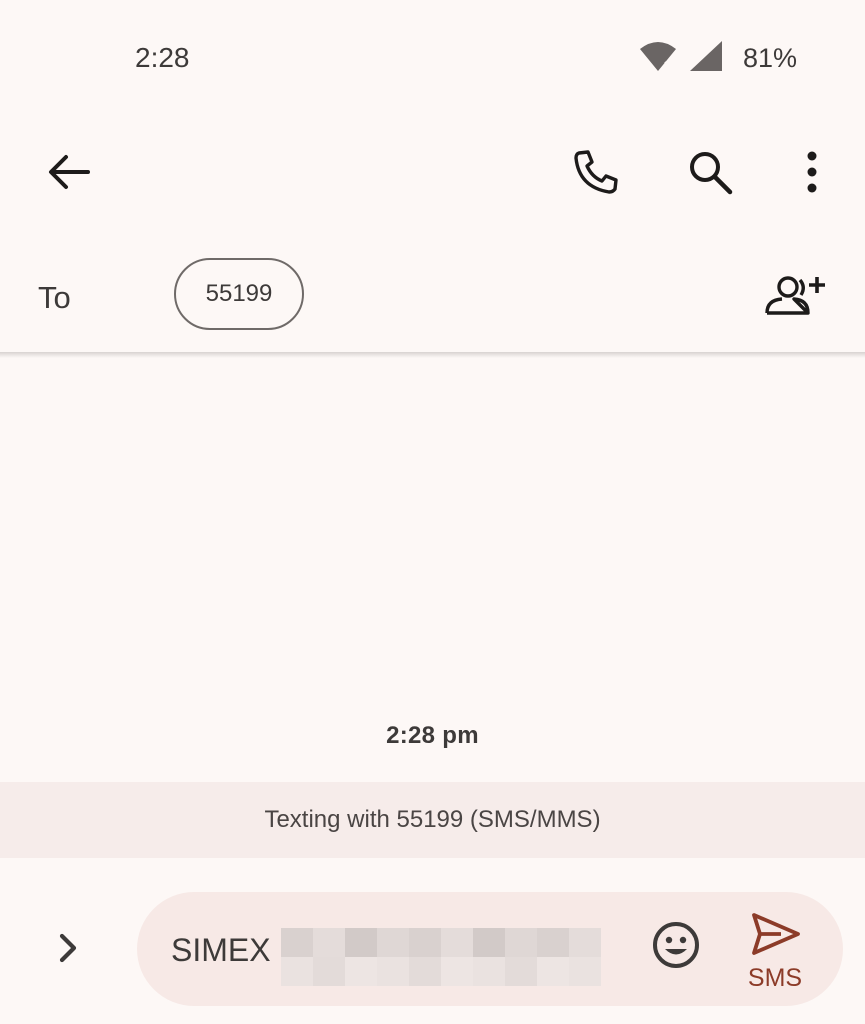 The width and height of the screenshot is (865, 1024). I want to click on texting-mode-text: Texting with 55199 (SMS/MMS), so click(432, 819).